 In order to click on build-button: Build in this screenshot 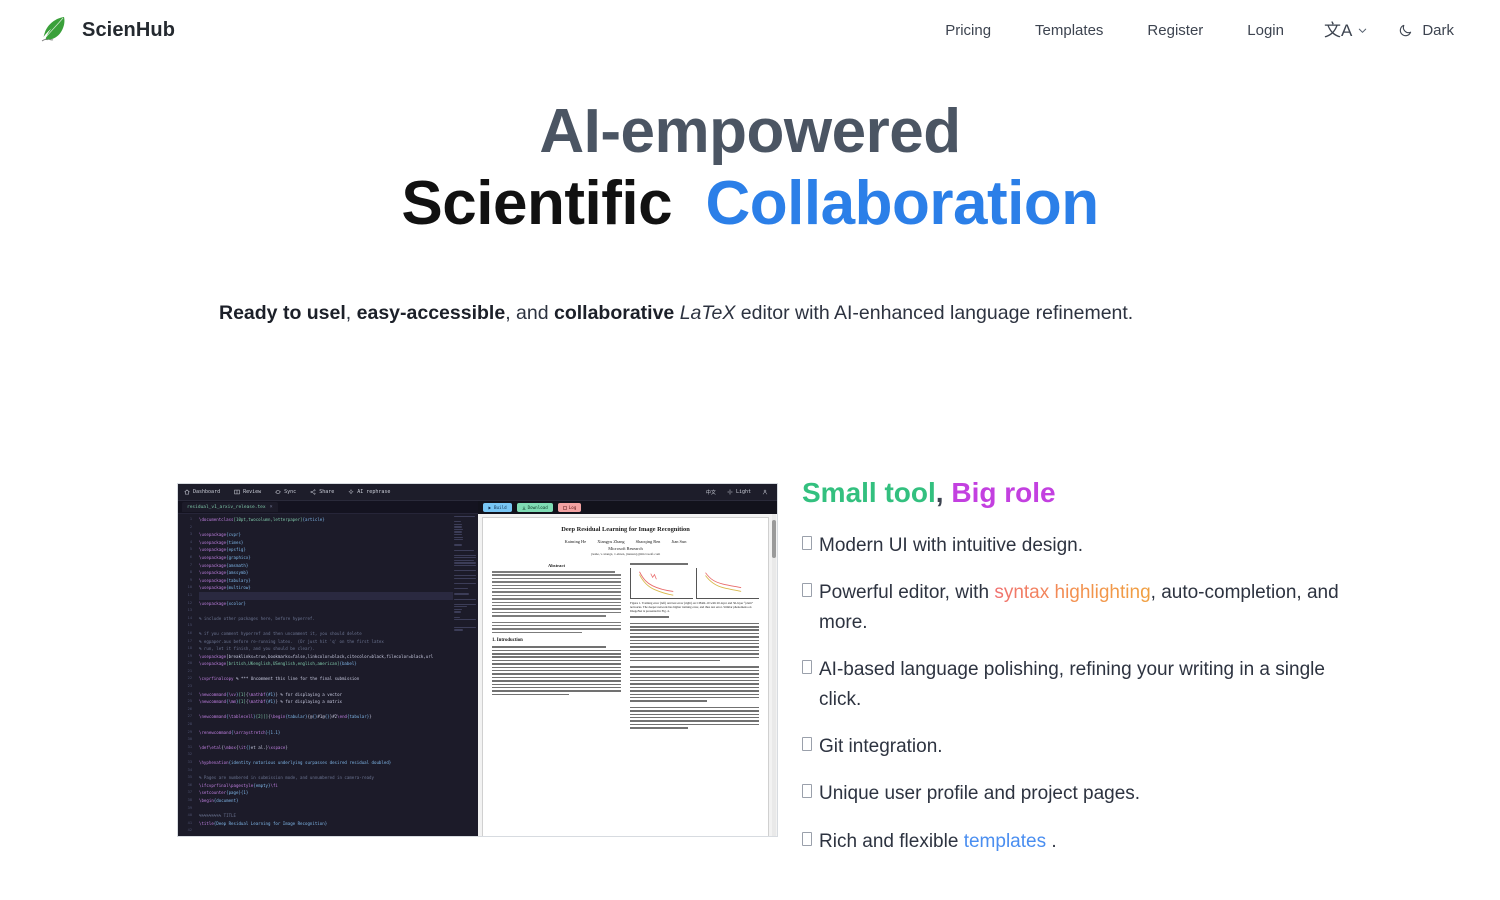, I will do `click(497, 507)`.